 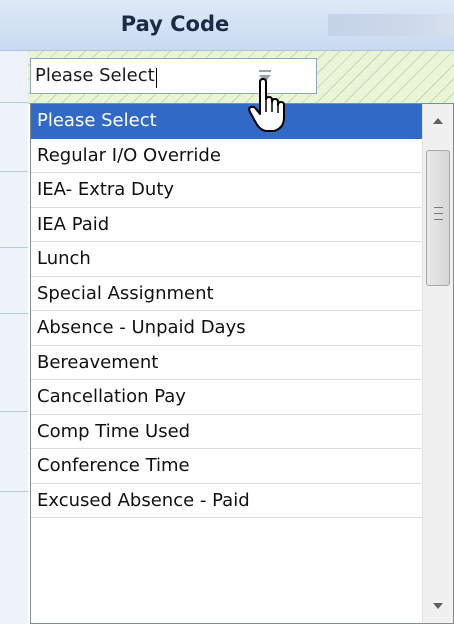 I want to click on dropdown-option: IEA- Extra Duty, so click(x=227, y=190).